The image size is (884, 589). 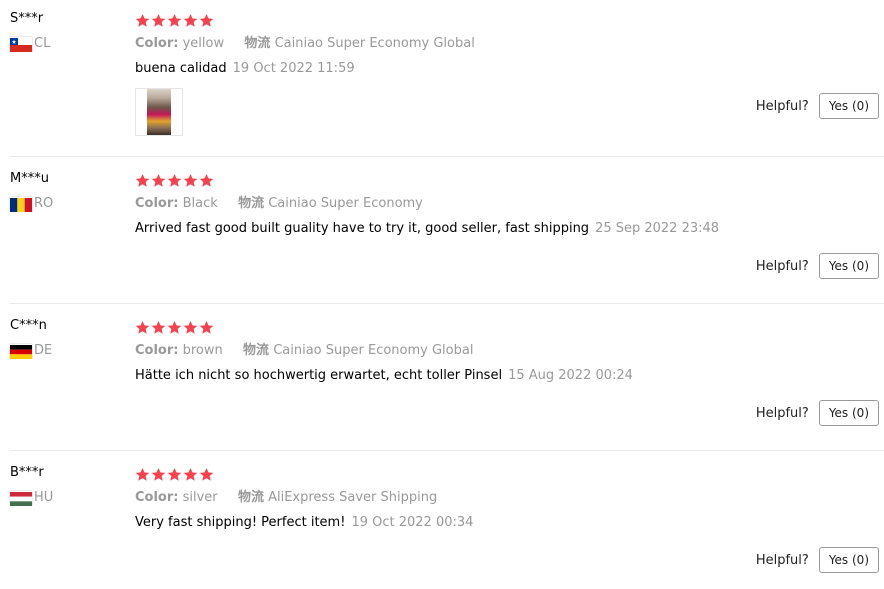 I want to click on color-value: silver, so click(x=200, y=497).